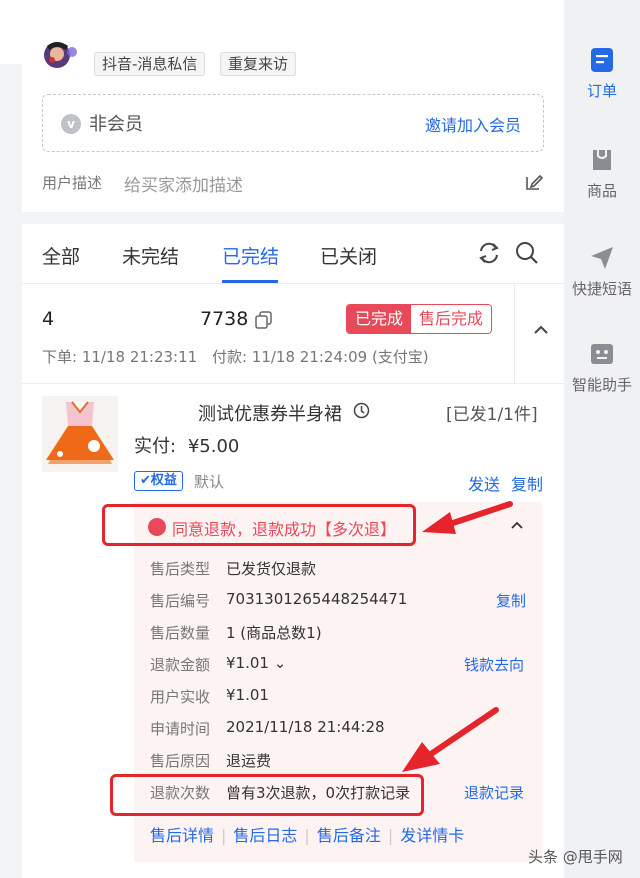  I want to click on order-icon, so click(602, 60).